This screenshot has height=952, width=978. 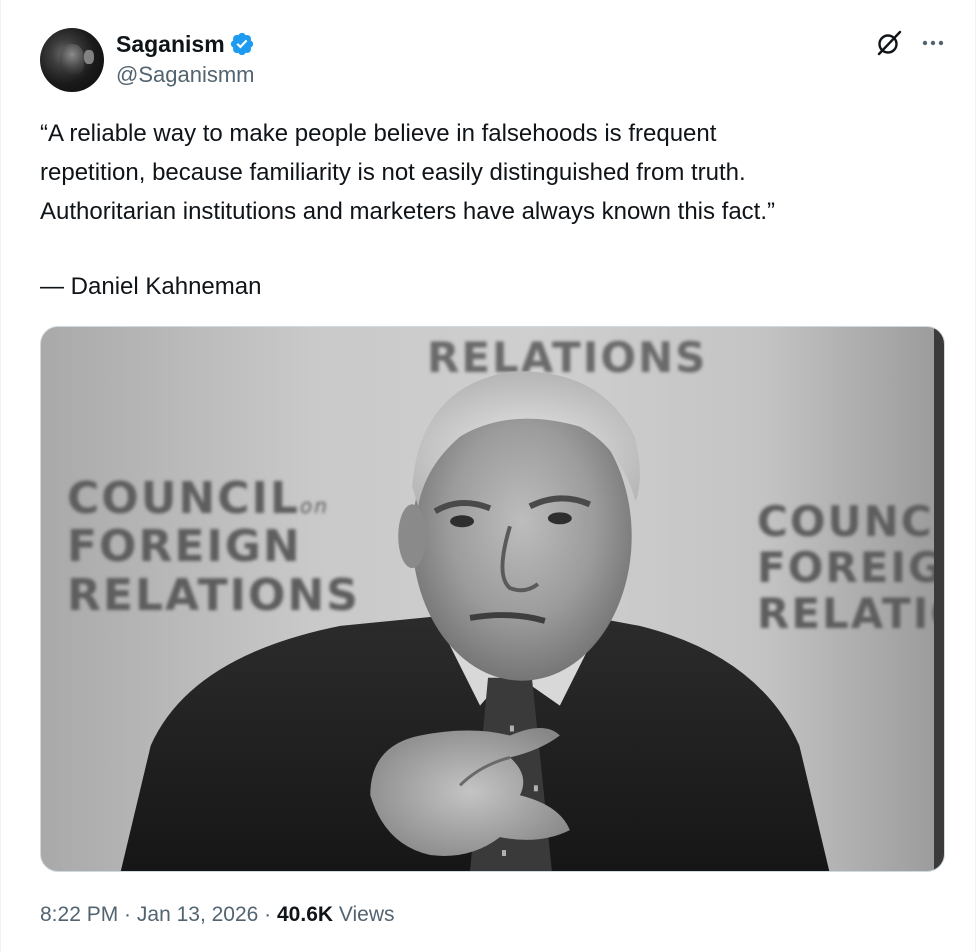 I want to click on tweet-time: 8:22 PM, so click(x=79, y=914).